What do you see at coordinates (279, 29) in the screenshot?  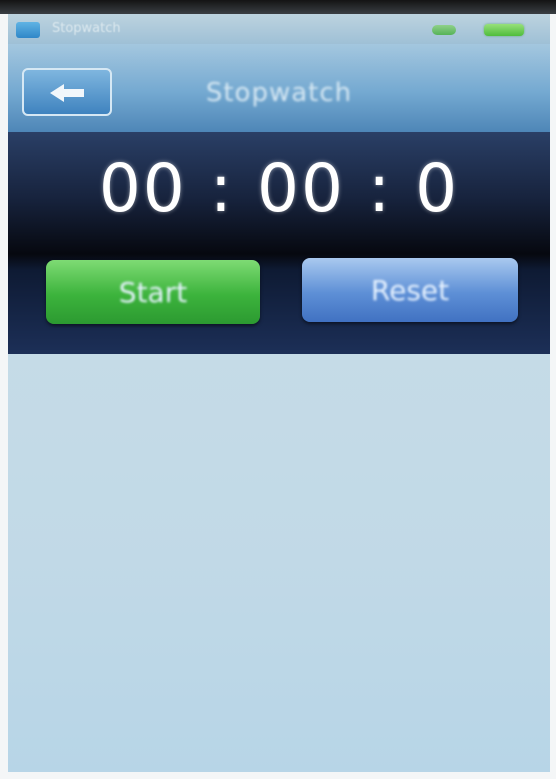 I see `status-bar: Stopwatch` at bounding box center [279, 29].